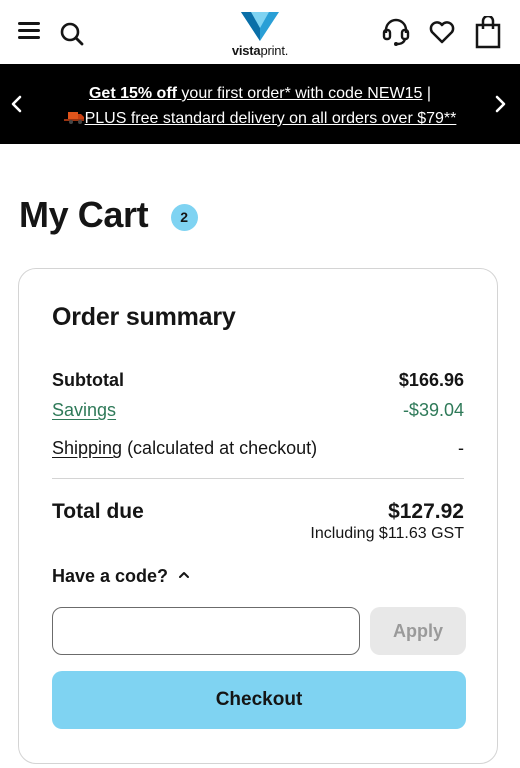 Image resolution: width=520 pixels, height=768 pixels. What do you see at coordinates (184, 575) in the screenshot?
I see `chevron-up-icon` at bounding box center [184, 575].